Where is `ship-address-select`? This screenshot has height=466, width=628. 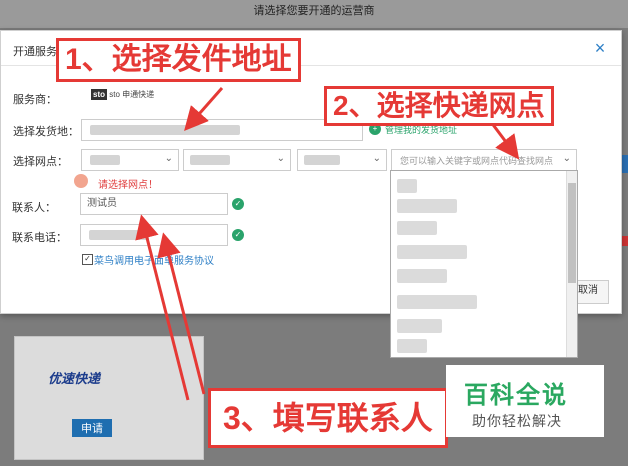
ship-address-select is located at coordinates (222, 130).